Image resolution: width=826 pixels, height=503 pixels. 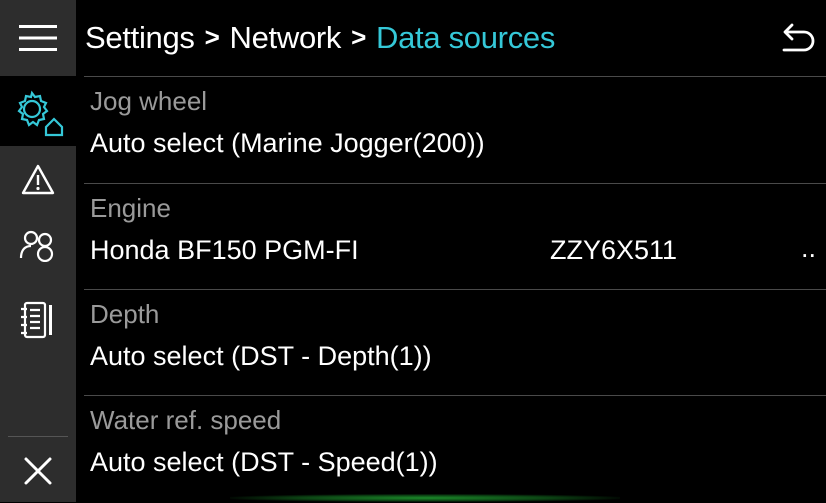 I want to click on row-label: Engine, so click(x=130, y=208).